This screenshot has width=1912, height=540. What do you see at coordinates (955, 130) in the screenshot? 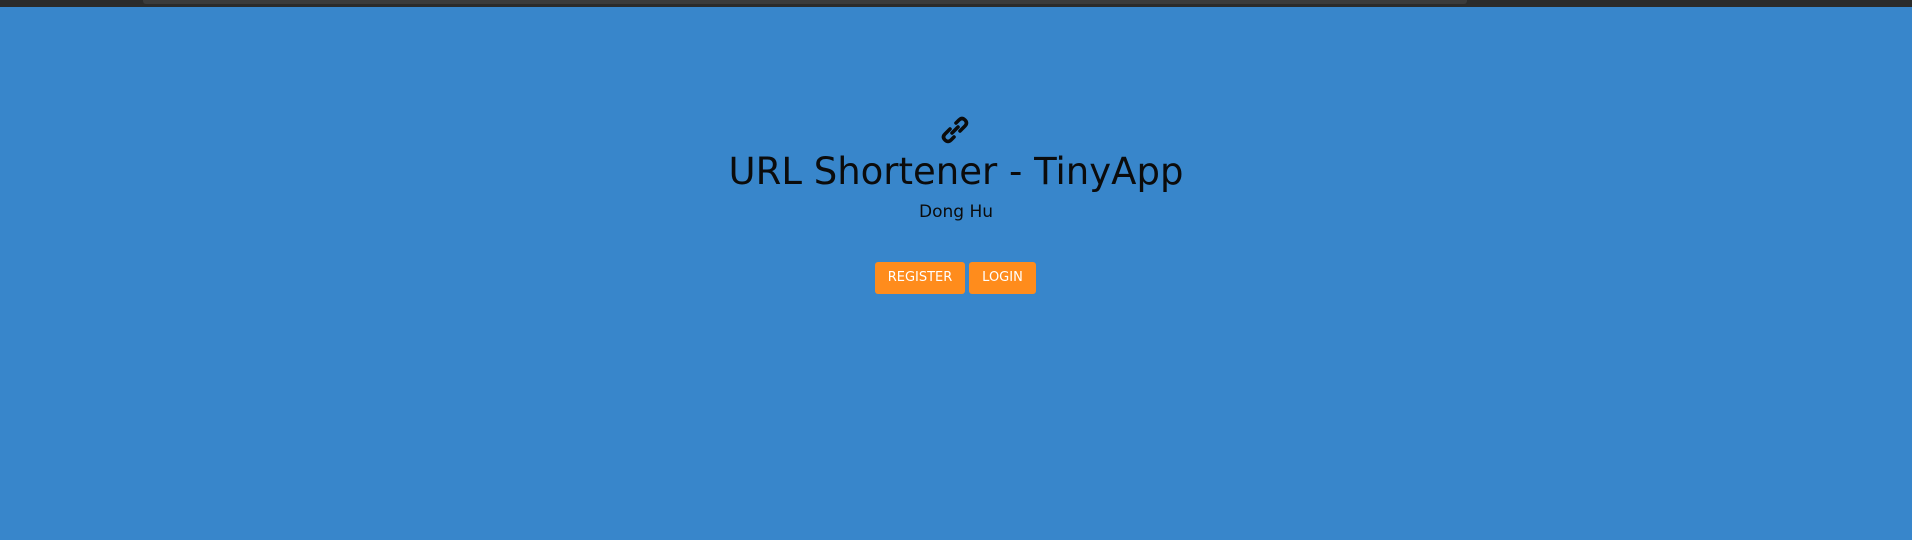
I see `link-icon` at bounding box center [955, 130].